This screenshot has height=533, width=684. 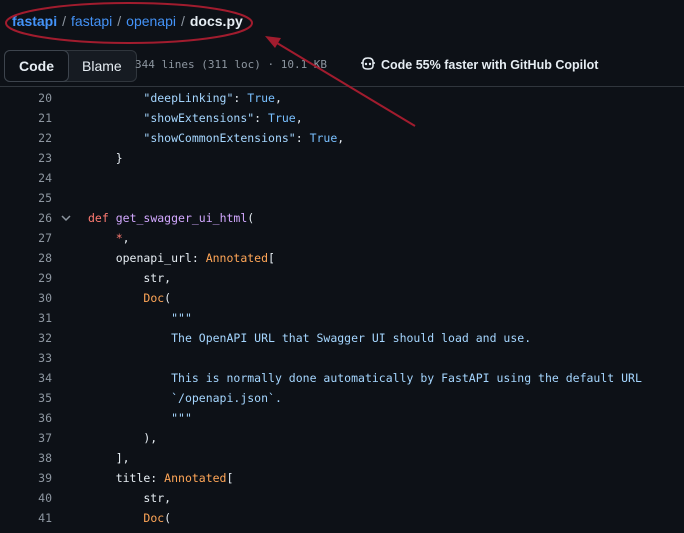 I want to click on code-text: def get_swagger_ui_html(, so click(x=171, y=218).